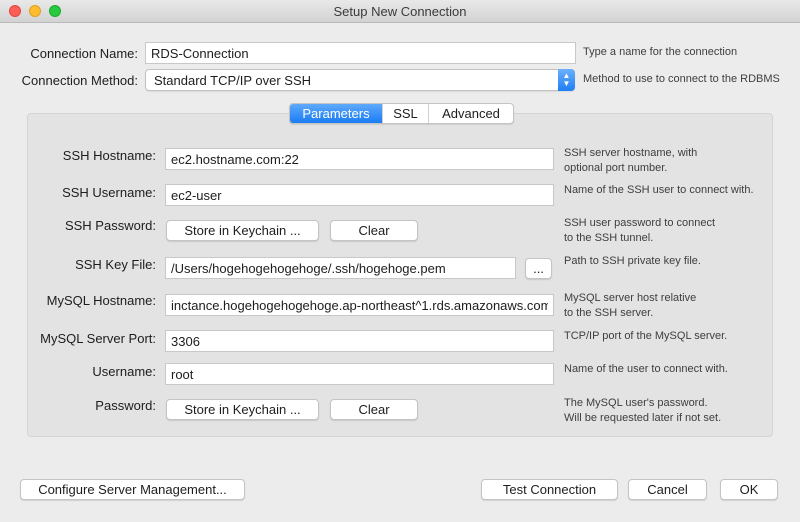  What do you see at coordinates (359, 159) in the screenshot?
I see `ssh-hostname-input` at bounding box center [359, 159].